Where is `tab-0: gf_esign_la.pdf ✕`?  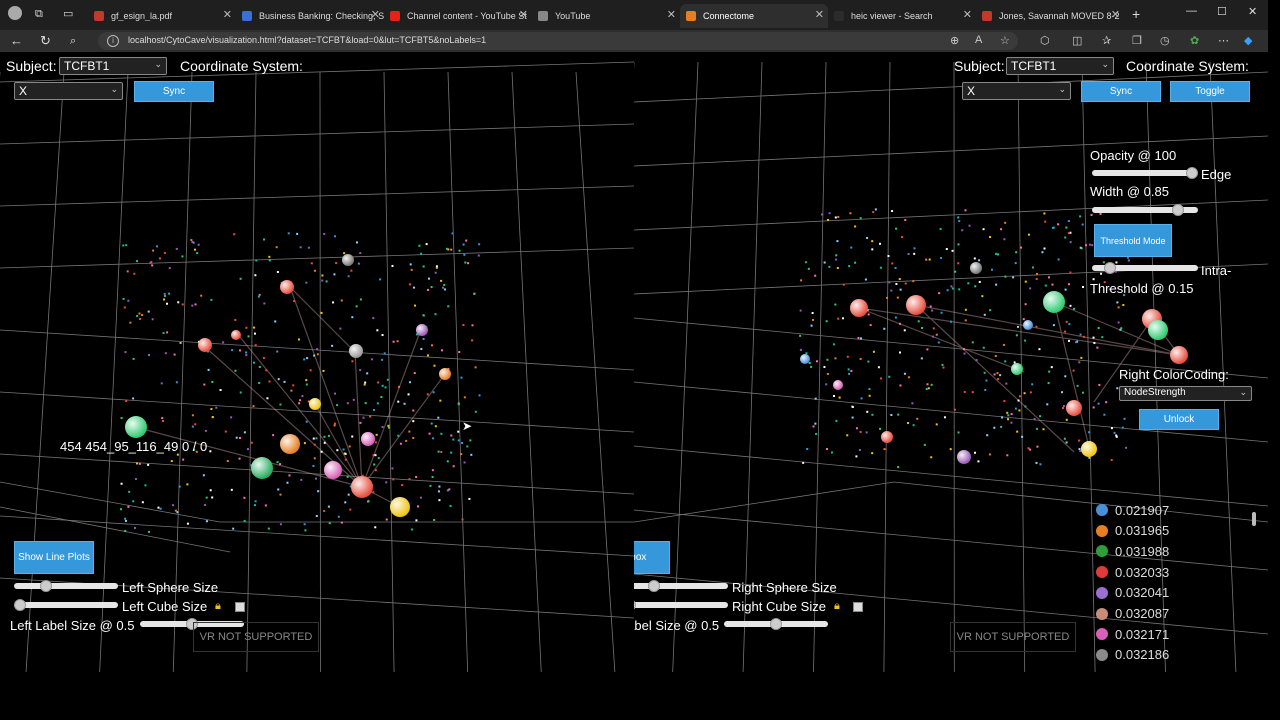 tab-0: gf_esign_la.pdf ✕ is located at coordinates (162, 16).